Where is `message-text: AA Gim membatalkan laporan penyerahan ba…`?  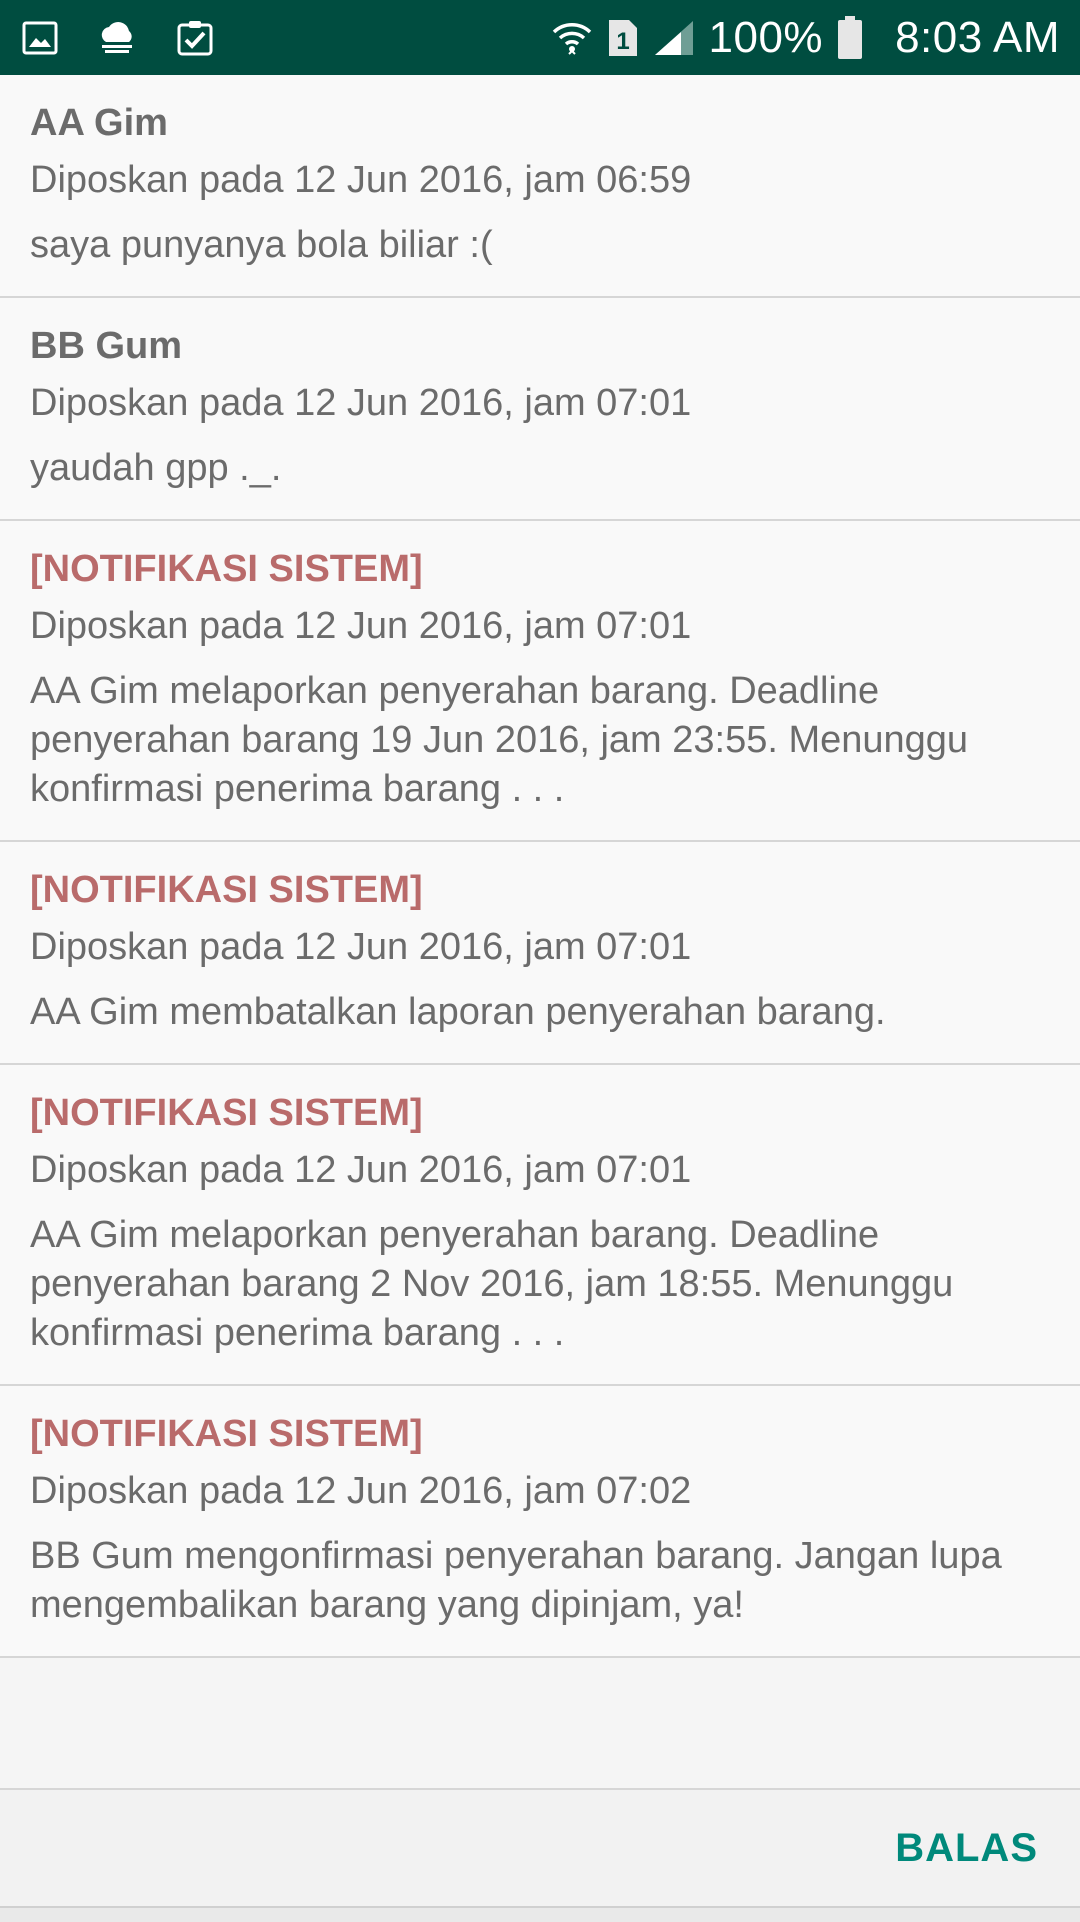 message-text: AA Gim membatalkan laporan penyerahan ba… is located at coordinates (458, 1012).